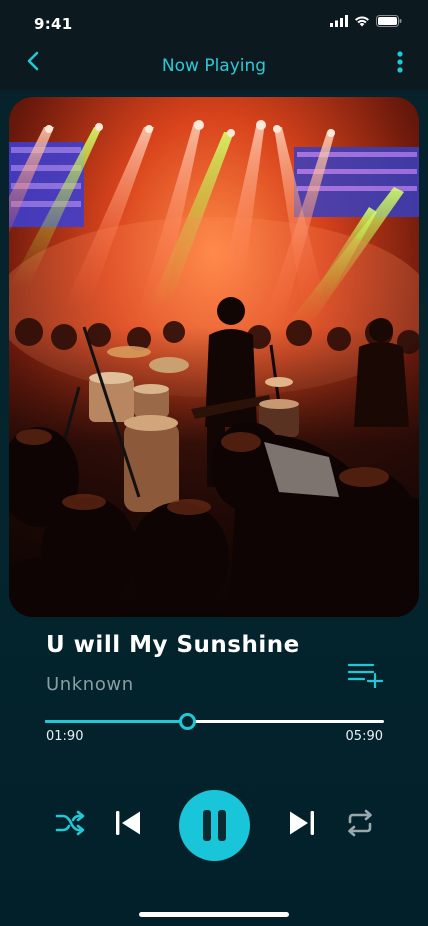 The width and height of the screenshot is (428, 926). I want to click on signal-icon, so click(339, 21).